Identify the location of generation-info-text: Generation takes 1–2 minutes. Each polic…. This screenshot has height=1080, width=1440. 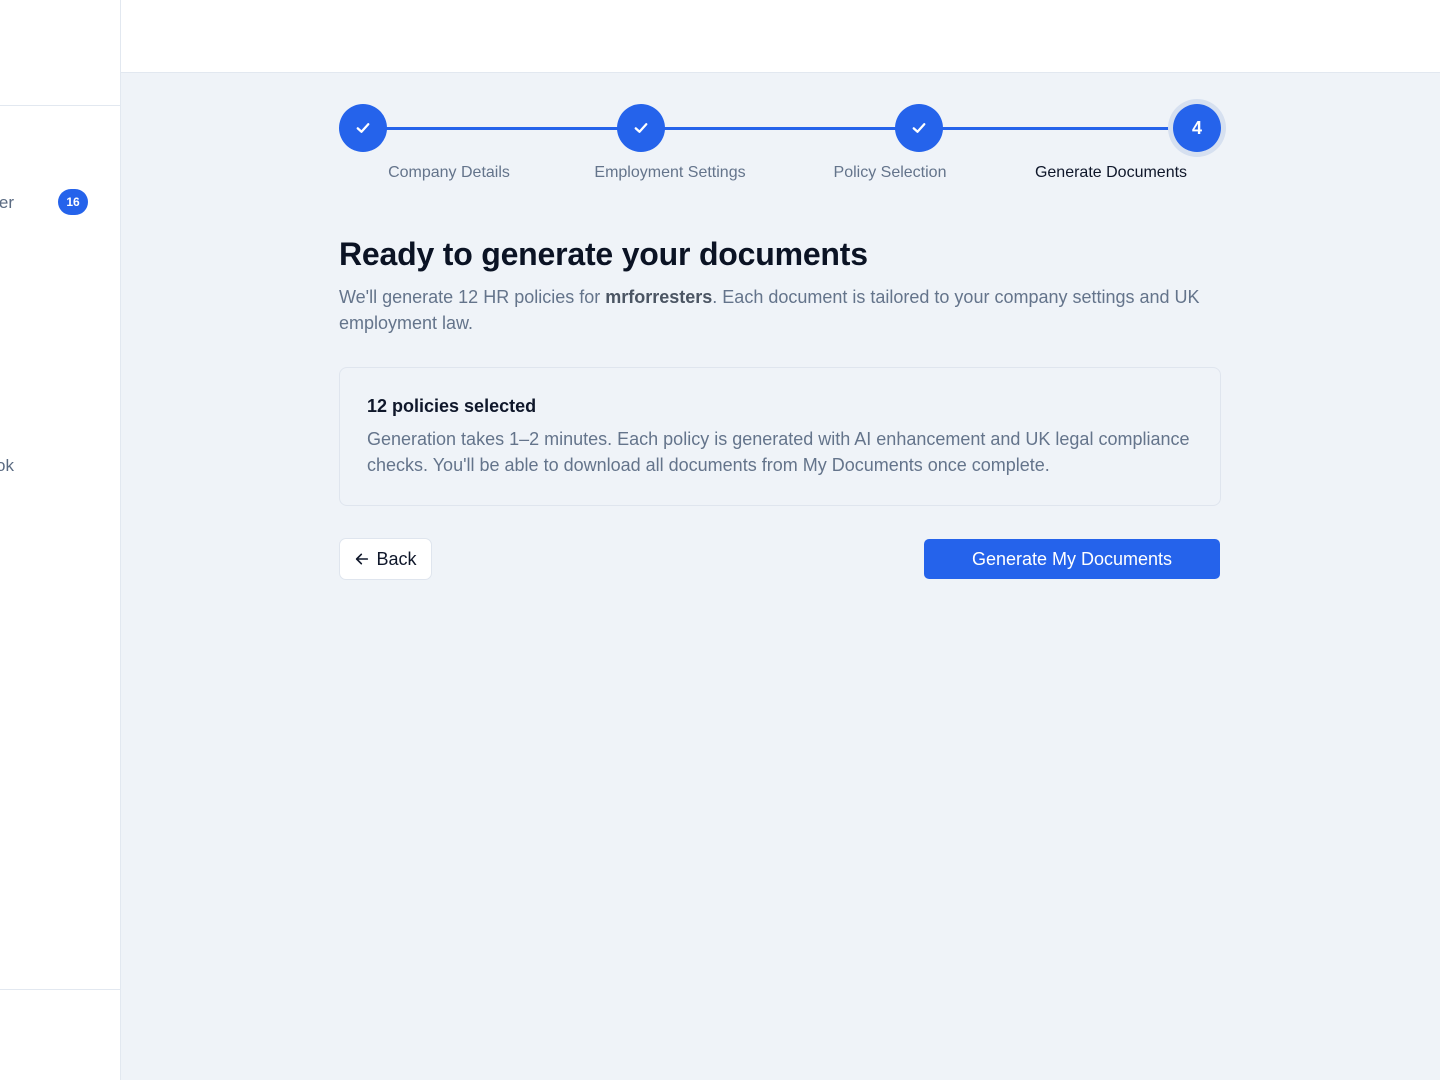
(778, 452).